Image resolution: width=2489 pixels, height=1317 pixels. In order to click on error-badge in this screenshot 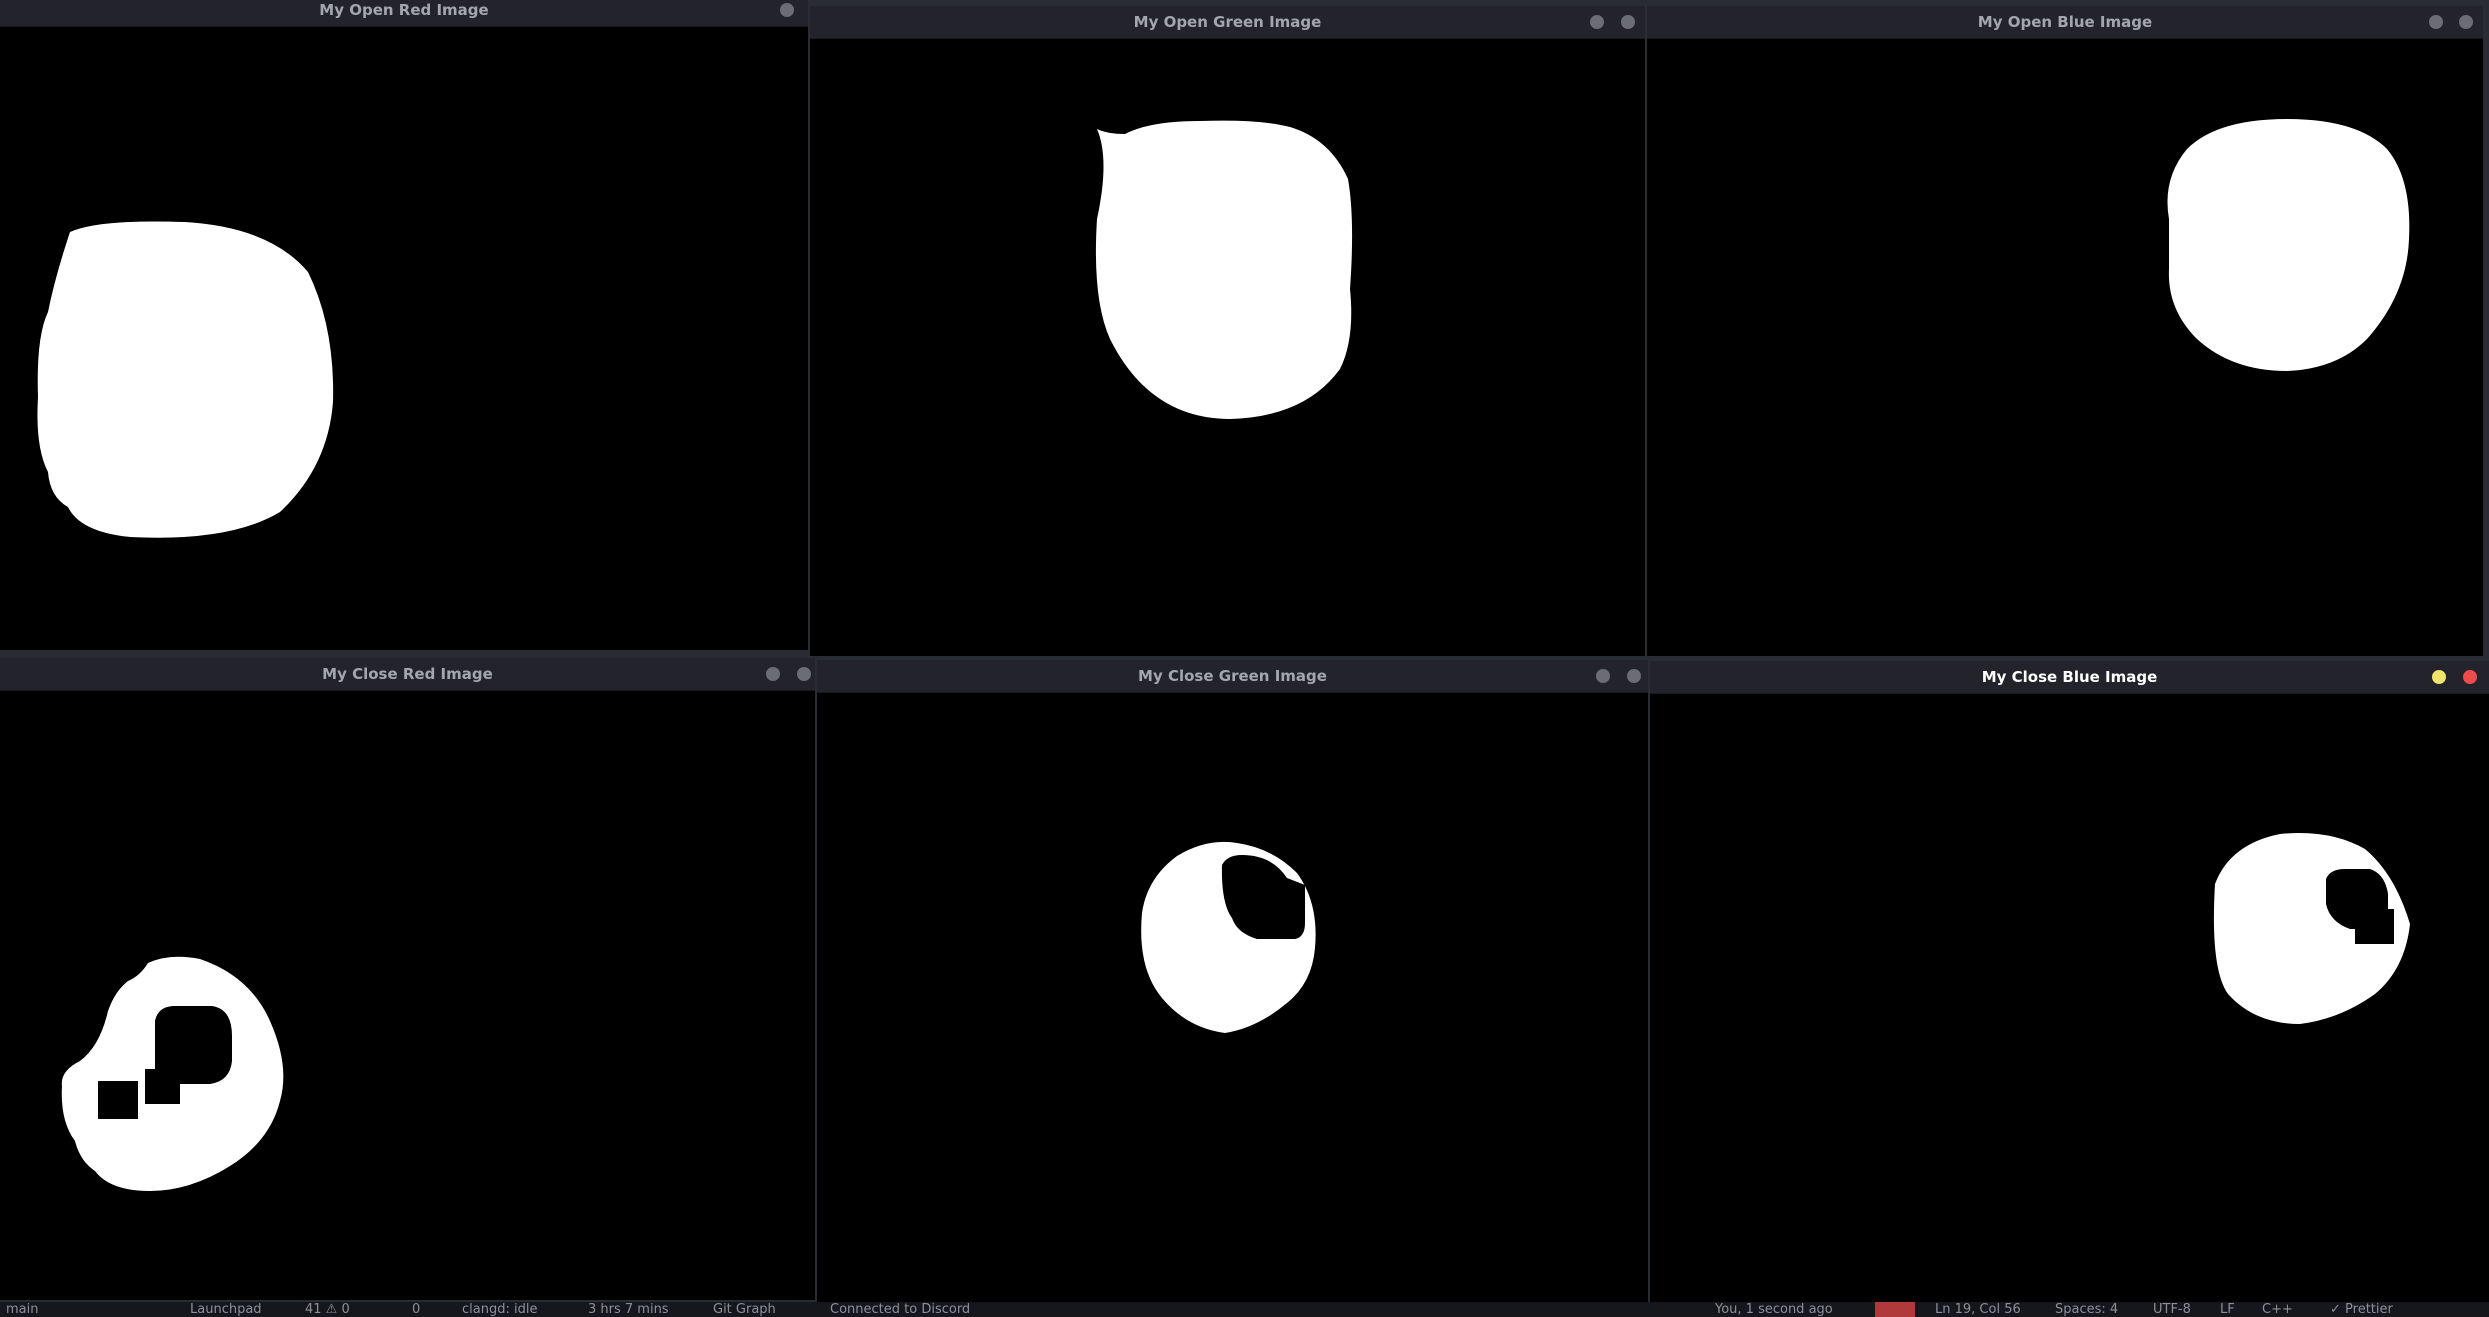, I will do `click(1895, 1309)`.